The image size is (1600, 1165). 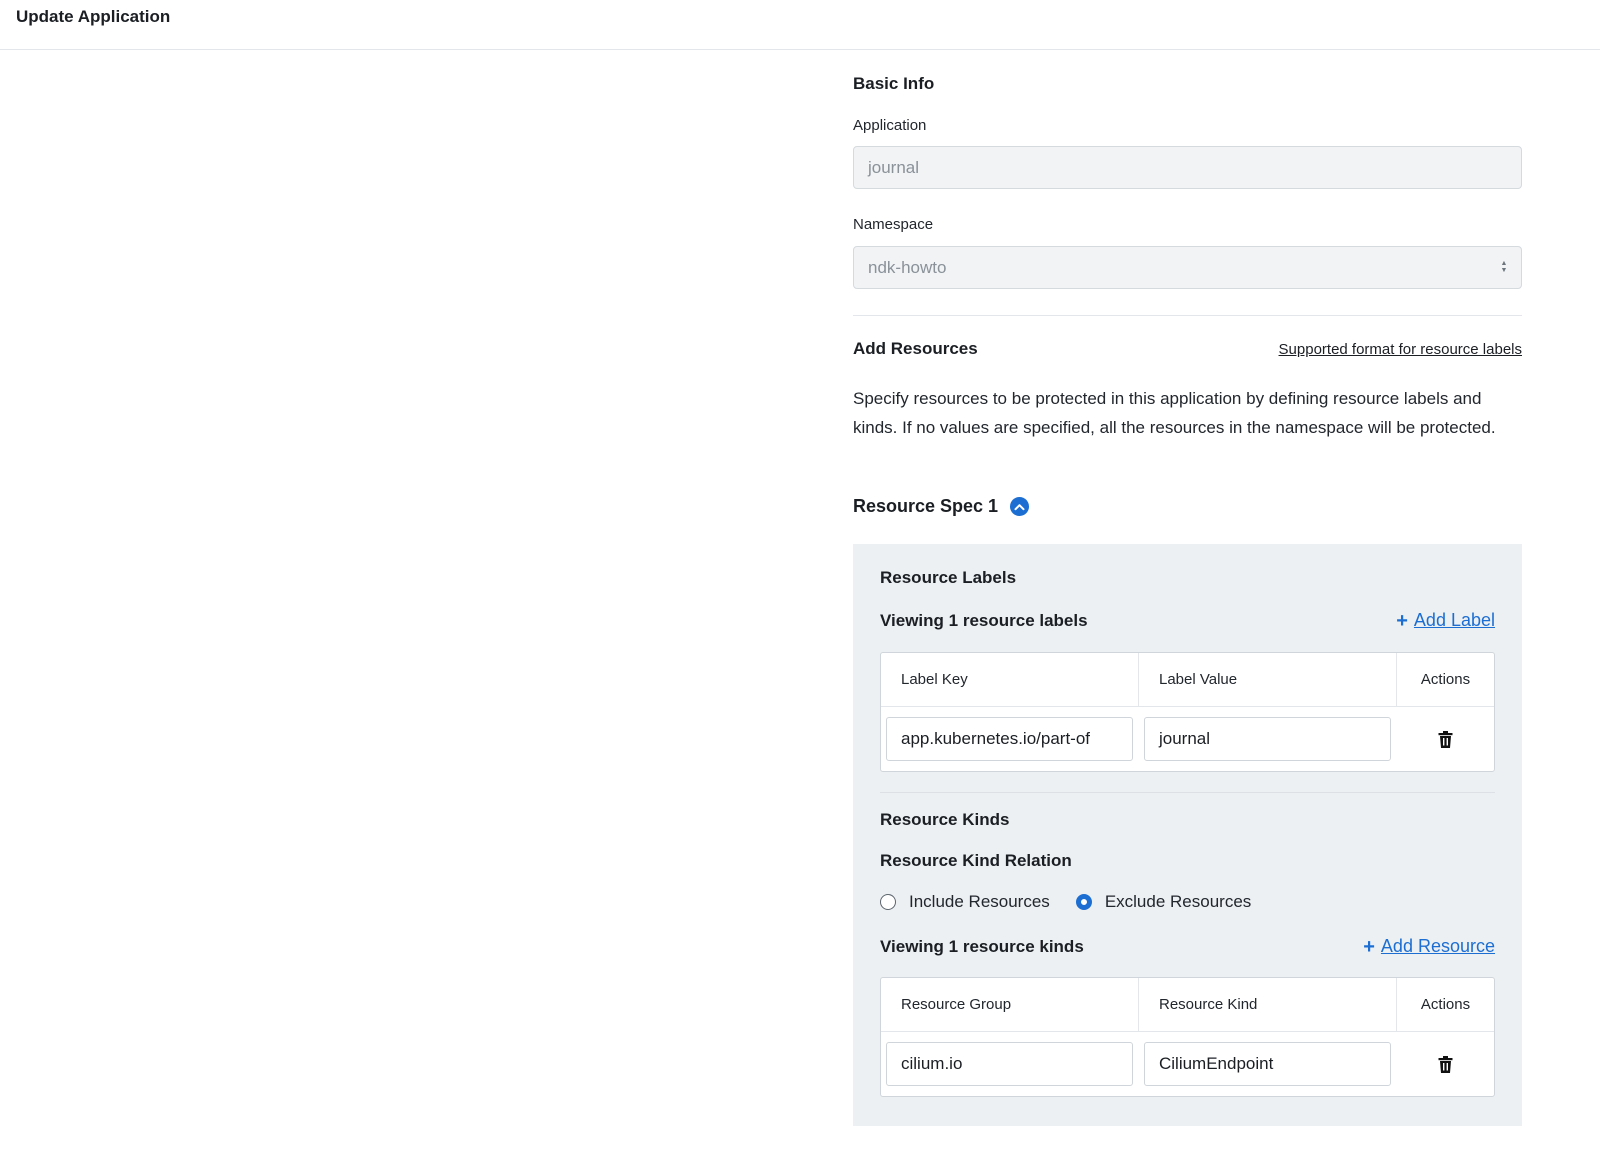 I want to click on resource-spec-title: Resource Spec 1, so click(x=926, y=506).